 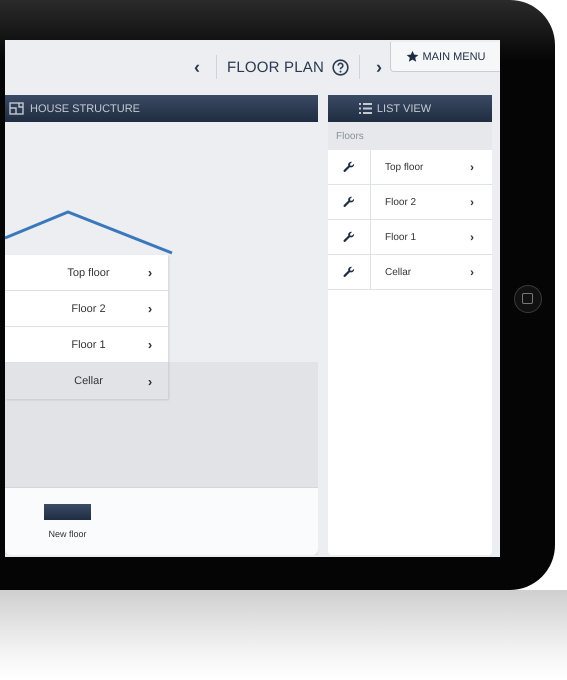 What do you see at coordinates (401, 202) in the screenshot?
I see `floor-label: Floor 2` at bounding box center [401, 202].